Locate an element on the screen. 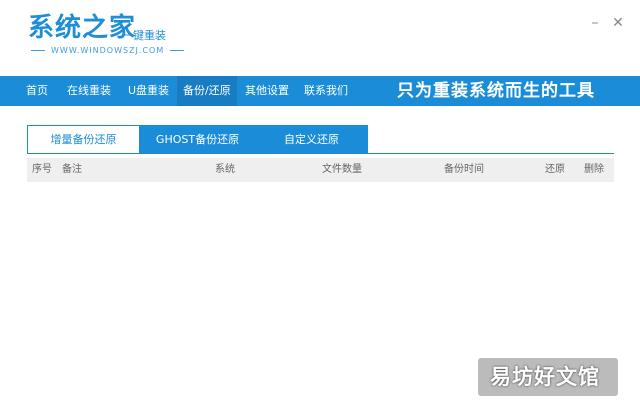 This screenshot has height=408, width=640. minimize-icon: – is located at coordinates (595, 23).